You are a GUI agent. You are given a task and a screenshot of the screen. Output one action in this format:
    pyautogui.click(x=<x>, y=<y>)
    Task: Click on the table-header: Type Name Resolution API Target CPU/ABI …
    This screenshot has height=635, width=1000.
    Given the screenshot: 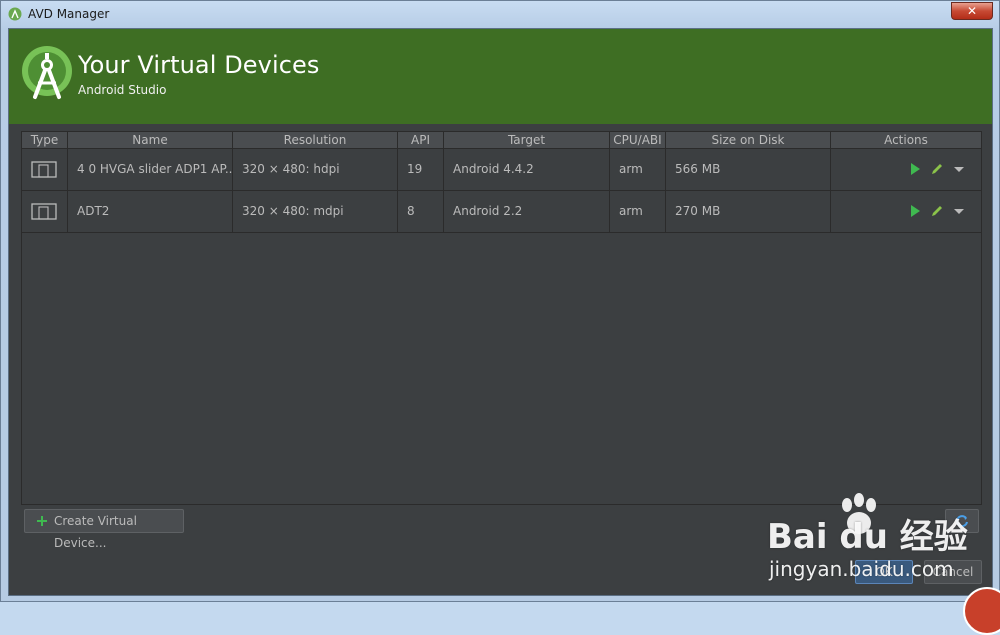 What is the action you would take?
    pyautogui.click(x=501, y=140)
    